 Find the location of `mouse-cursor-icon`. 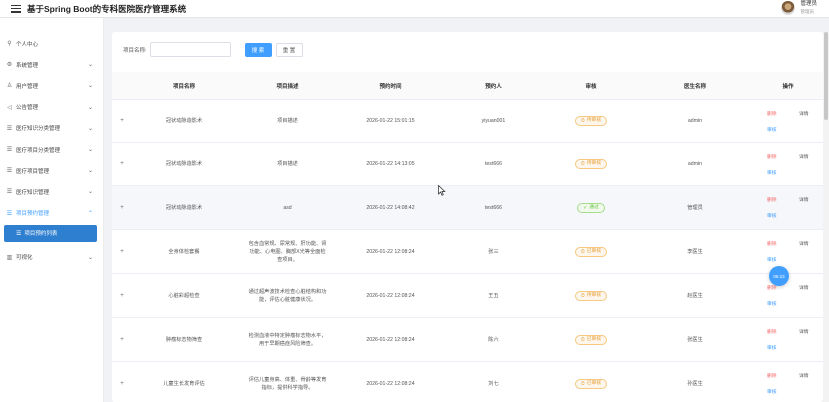

mouse-cursor-icon is located at coordinates (442, 190).